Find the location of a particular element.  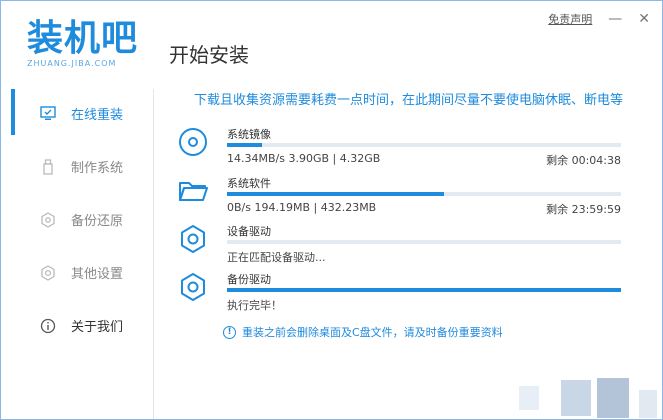

sidebar-item-online-reinstall: 在线重装 is located at coordinates (77, 113).